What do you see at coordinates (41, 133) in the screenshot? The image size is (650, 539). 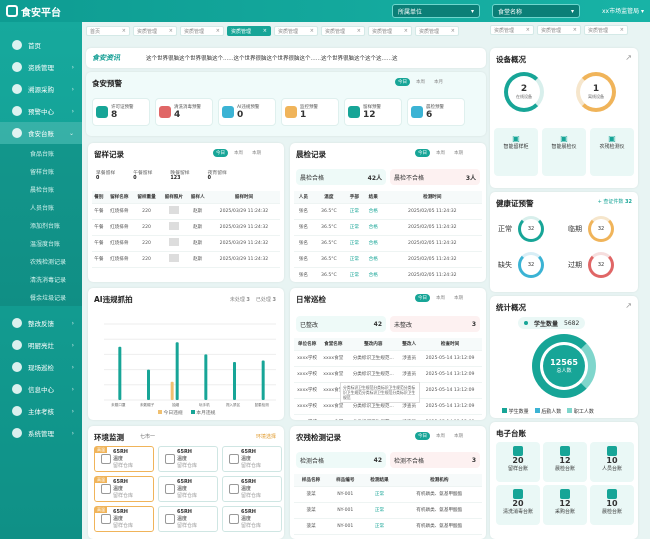 I see `menu-ledger: 食安台账 ⌄` at bounding box center [41, 133].